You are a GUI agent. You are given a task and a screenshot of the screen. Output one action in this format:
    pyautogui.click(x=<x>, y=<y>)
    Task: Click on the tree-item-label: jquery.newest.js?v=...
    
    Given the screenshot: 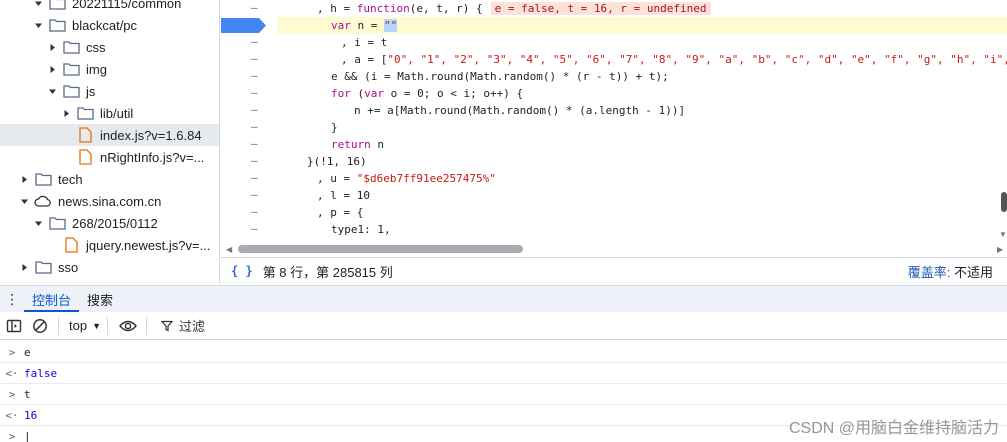 What is the action you would take?
    pyautogui.click(x=148, y=245)
    